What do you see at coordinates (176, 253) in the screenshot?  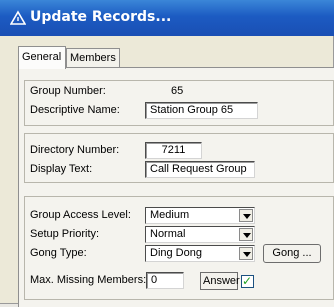 I see `gong-type-value: Ding Dong` at bounding box center [176, 253].